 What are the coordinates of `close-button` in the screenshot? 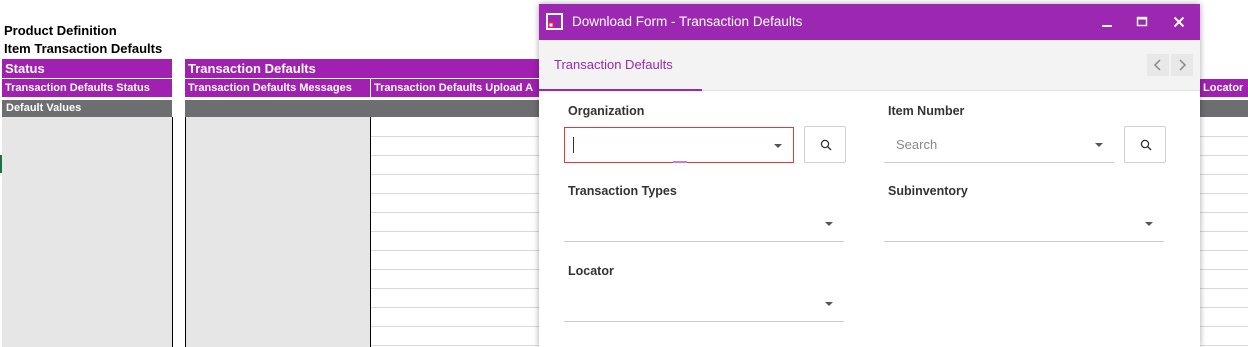 It's located at (1179, 22).